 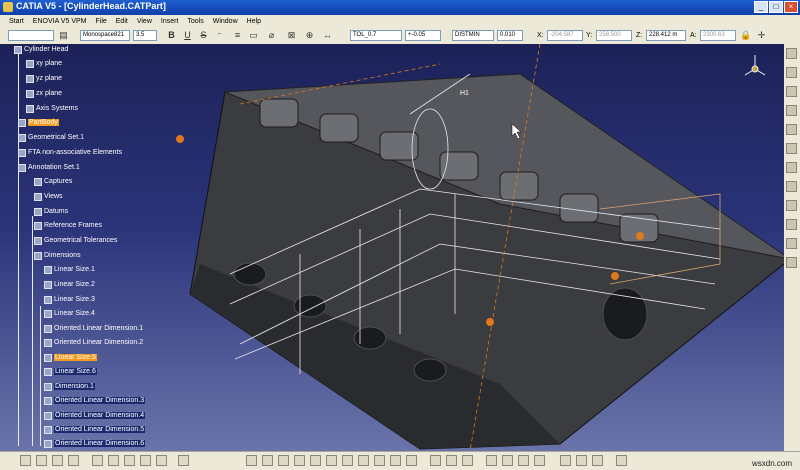 What do you see at coordinates (451, 460) in the screenshot?
I see `apply-material-icon` at bounding box center [451, 460].